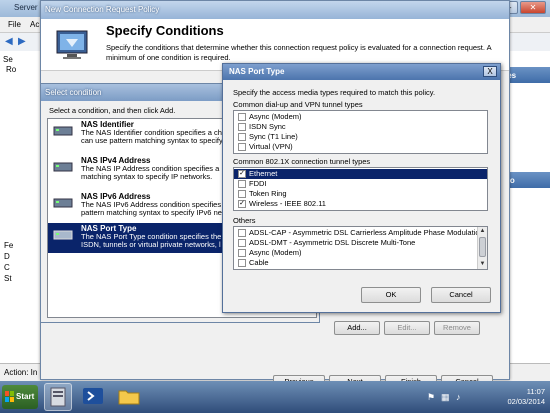 The height and width of the screenshot is (413, 550). What do you see at coordinates (26, 7) in the screenshot?
I see `server-manager-title: Server` at bounding box center [26, 7].